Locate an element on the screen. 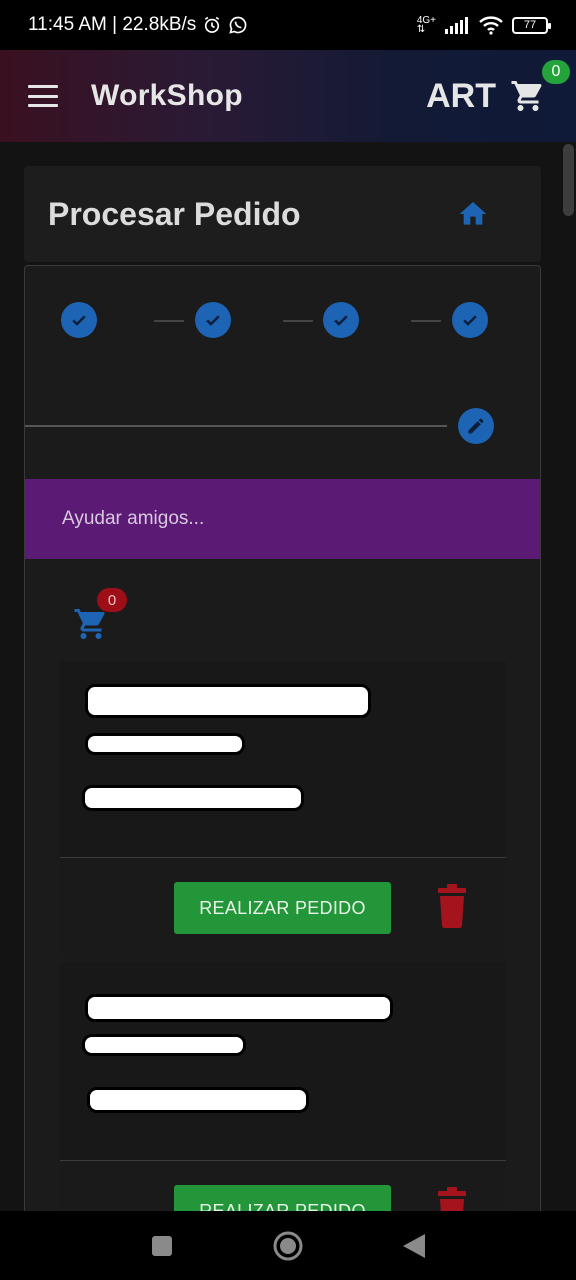  mini-cart-count-badge: 0 is located at coordinates (112, 600).